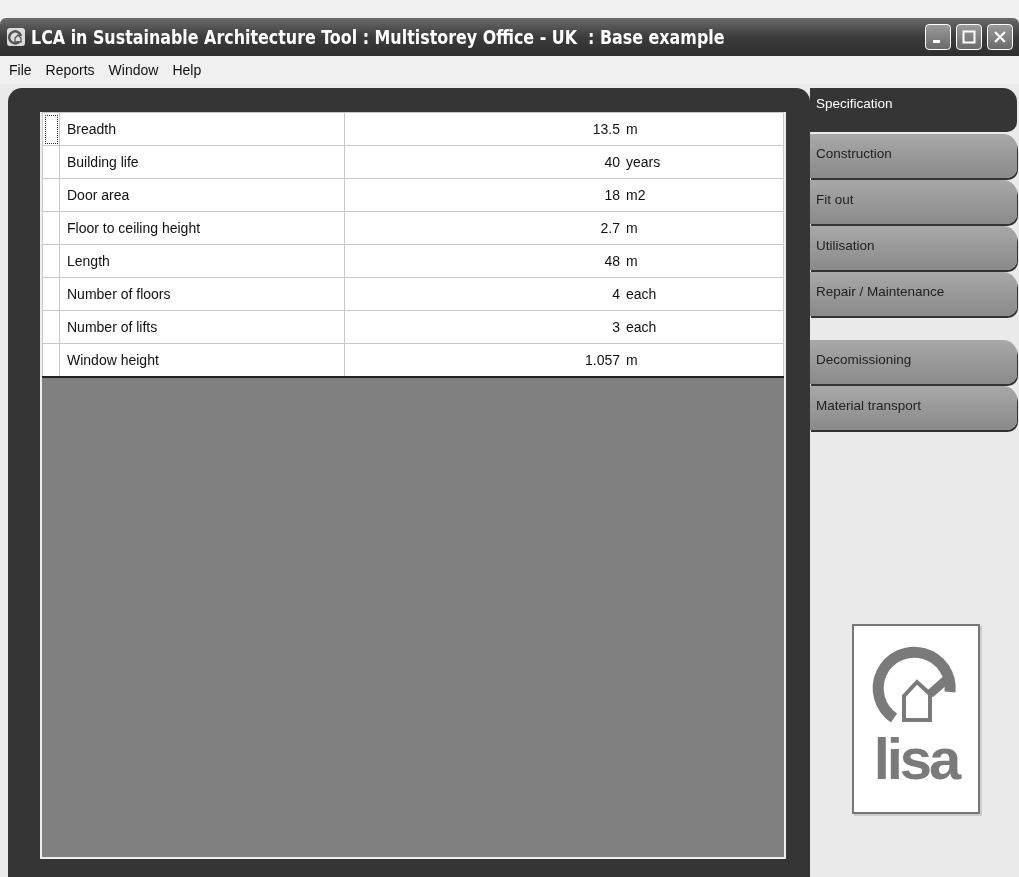 Image resolution: width=1019 pixels, height=877 pixels. What do you see at coordinates (119, 294) in the screenshot?
I see `parameter-cell: Number of floors` at bounding box center [119, 294].